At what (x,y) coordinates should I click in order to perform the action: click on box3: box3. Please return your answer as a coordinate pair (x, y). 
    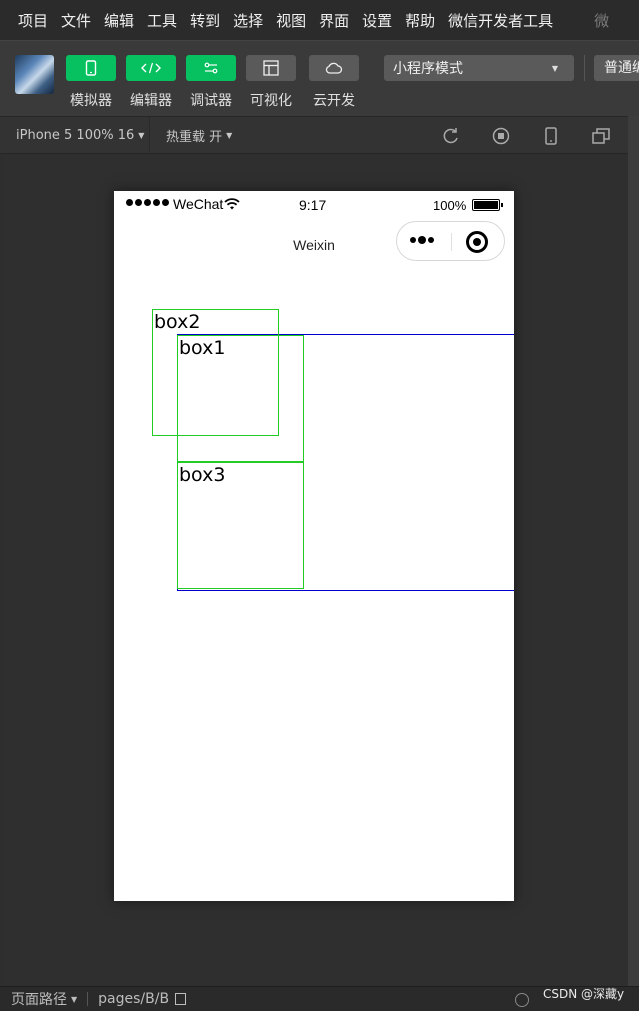
    Looking at the image, I should click on (240, 525).